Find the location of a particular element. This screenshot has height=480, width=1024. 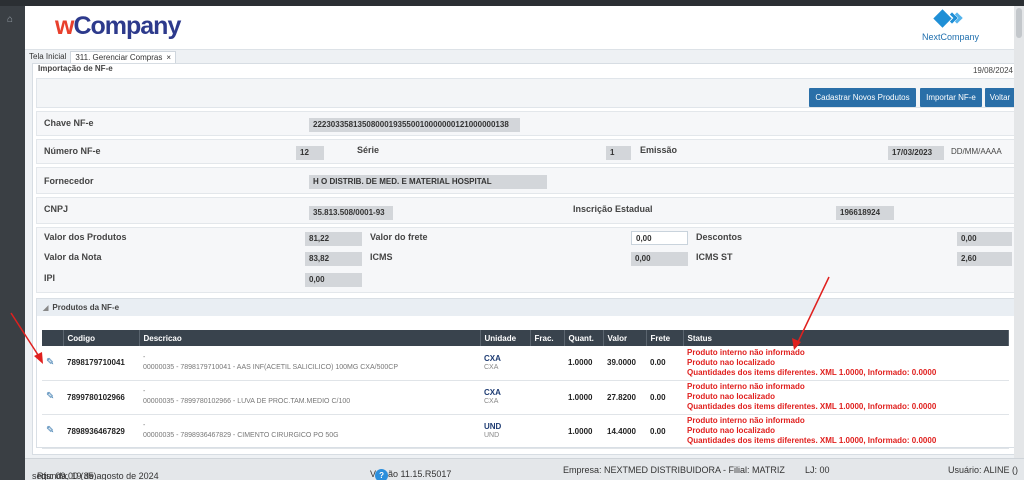

icms-field: 0,00 is located at coordinates (659, 259).